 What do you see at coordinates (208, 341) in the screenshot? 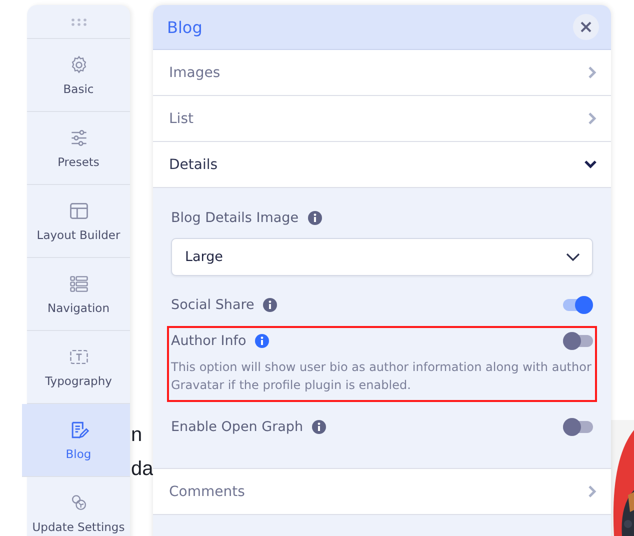
I see `field-label: Author Info` at bounding box center [208, 341].